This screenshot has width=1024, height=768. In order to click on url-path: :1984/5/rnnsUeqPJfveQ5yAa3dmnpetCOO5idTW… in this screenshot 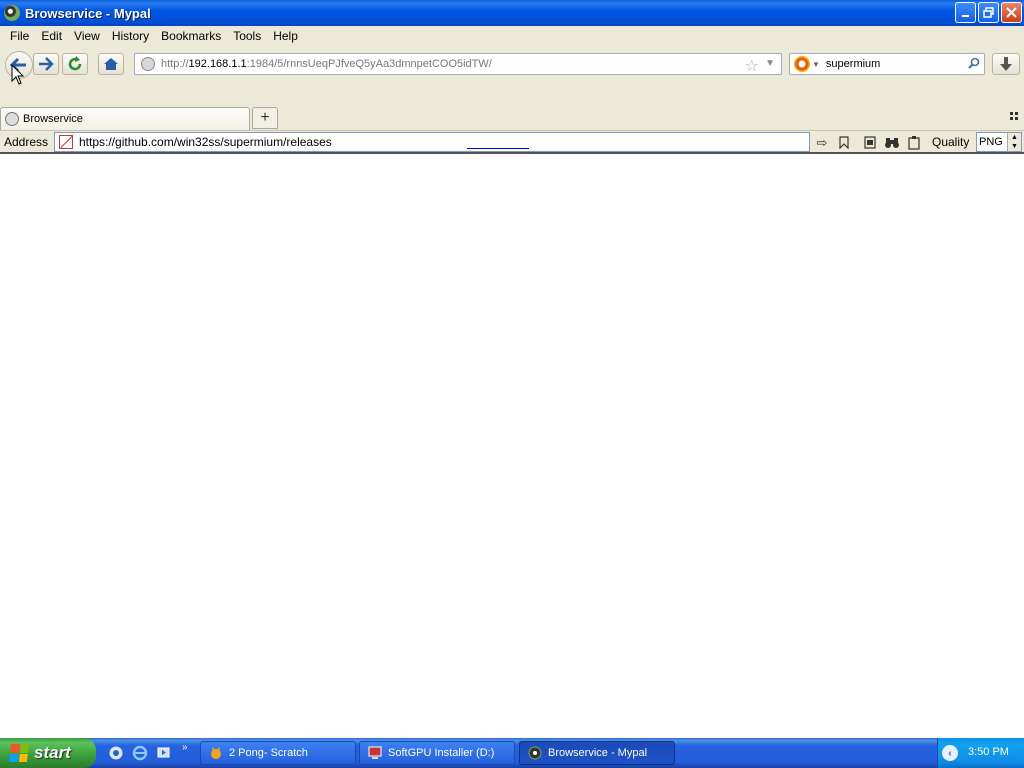, I will do `click(369, 64)`.